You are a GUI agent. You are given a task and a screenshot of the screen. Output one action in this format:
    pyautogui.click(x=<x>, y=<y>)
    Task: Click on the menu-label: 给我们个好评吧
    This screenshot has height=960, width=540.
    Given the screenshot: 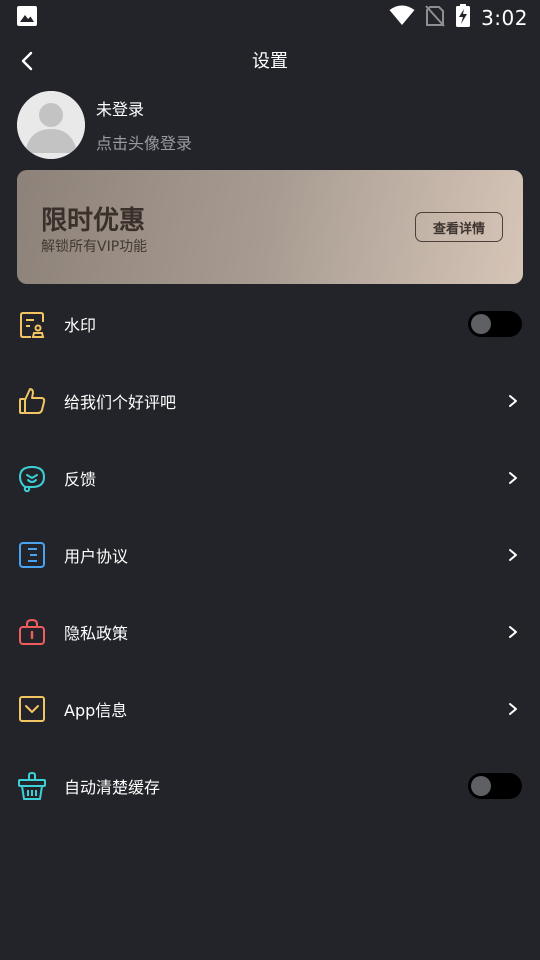 What is the action you would take?
    pyautogui.click(x=120, y=402)
    